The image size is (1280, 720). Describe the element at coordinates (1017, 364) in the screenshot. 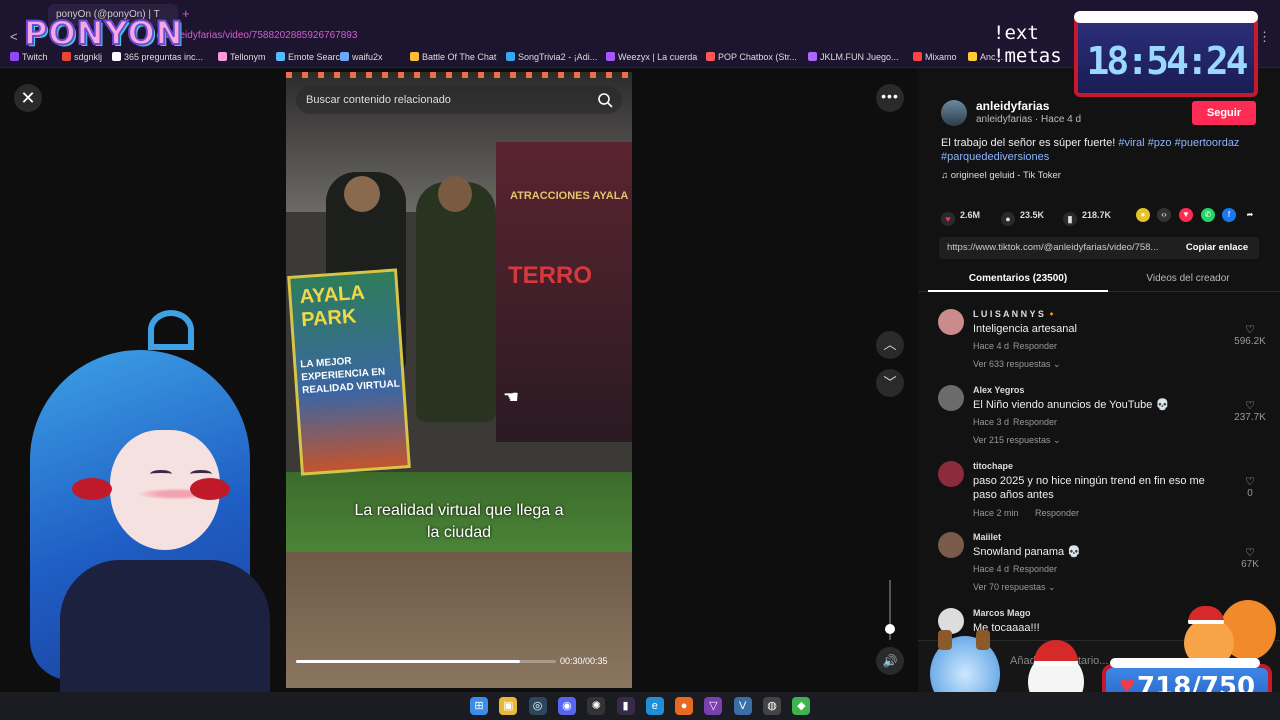

I see `view-replies-button: Ver 633 respuestas ⌄` at that location.